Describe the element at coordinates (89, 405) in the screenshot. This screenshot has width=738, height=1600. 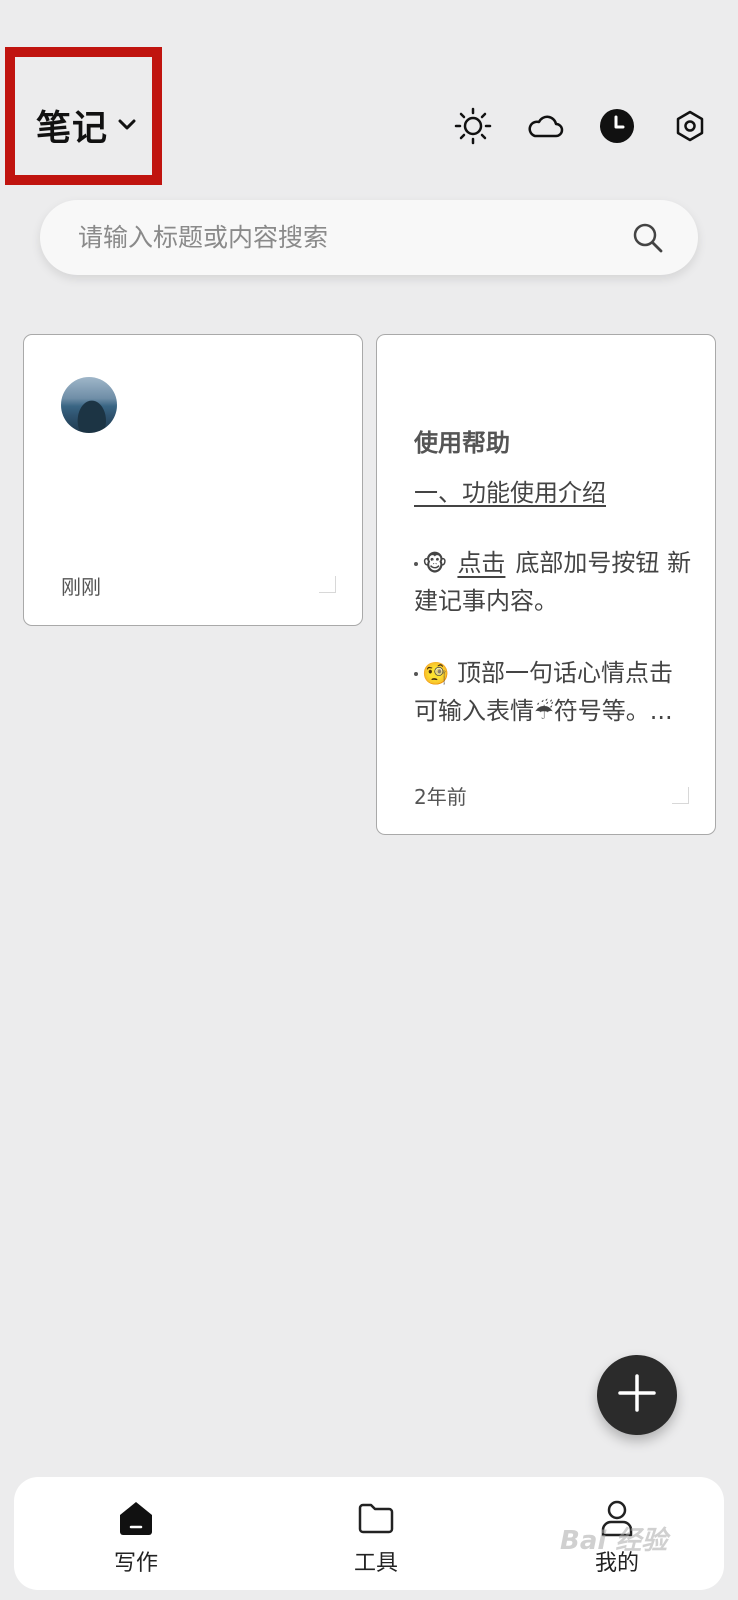
I see `note-image` at that location.